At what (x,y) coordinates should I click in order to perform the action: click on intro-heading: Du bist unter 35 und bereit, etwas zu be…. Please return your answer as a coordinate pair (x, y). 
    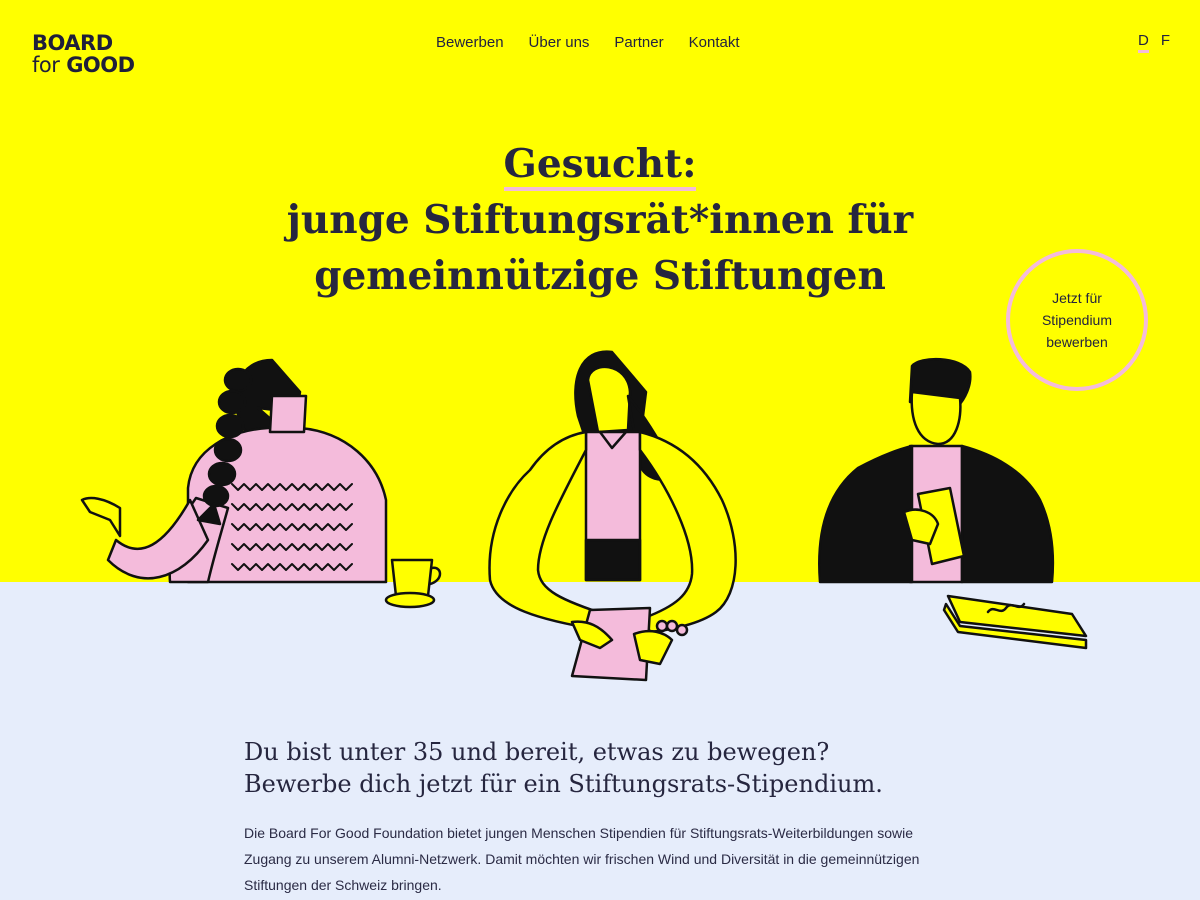
    Looking at the image, I should click on (604, 768).